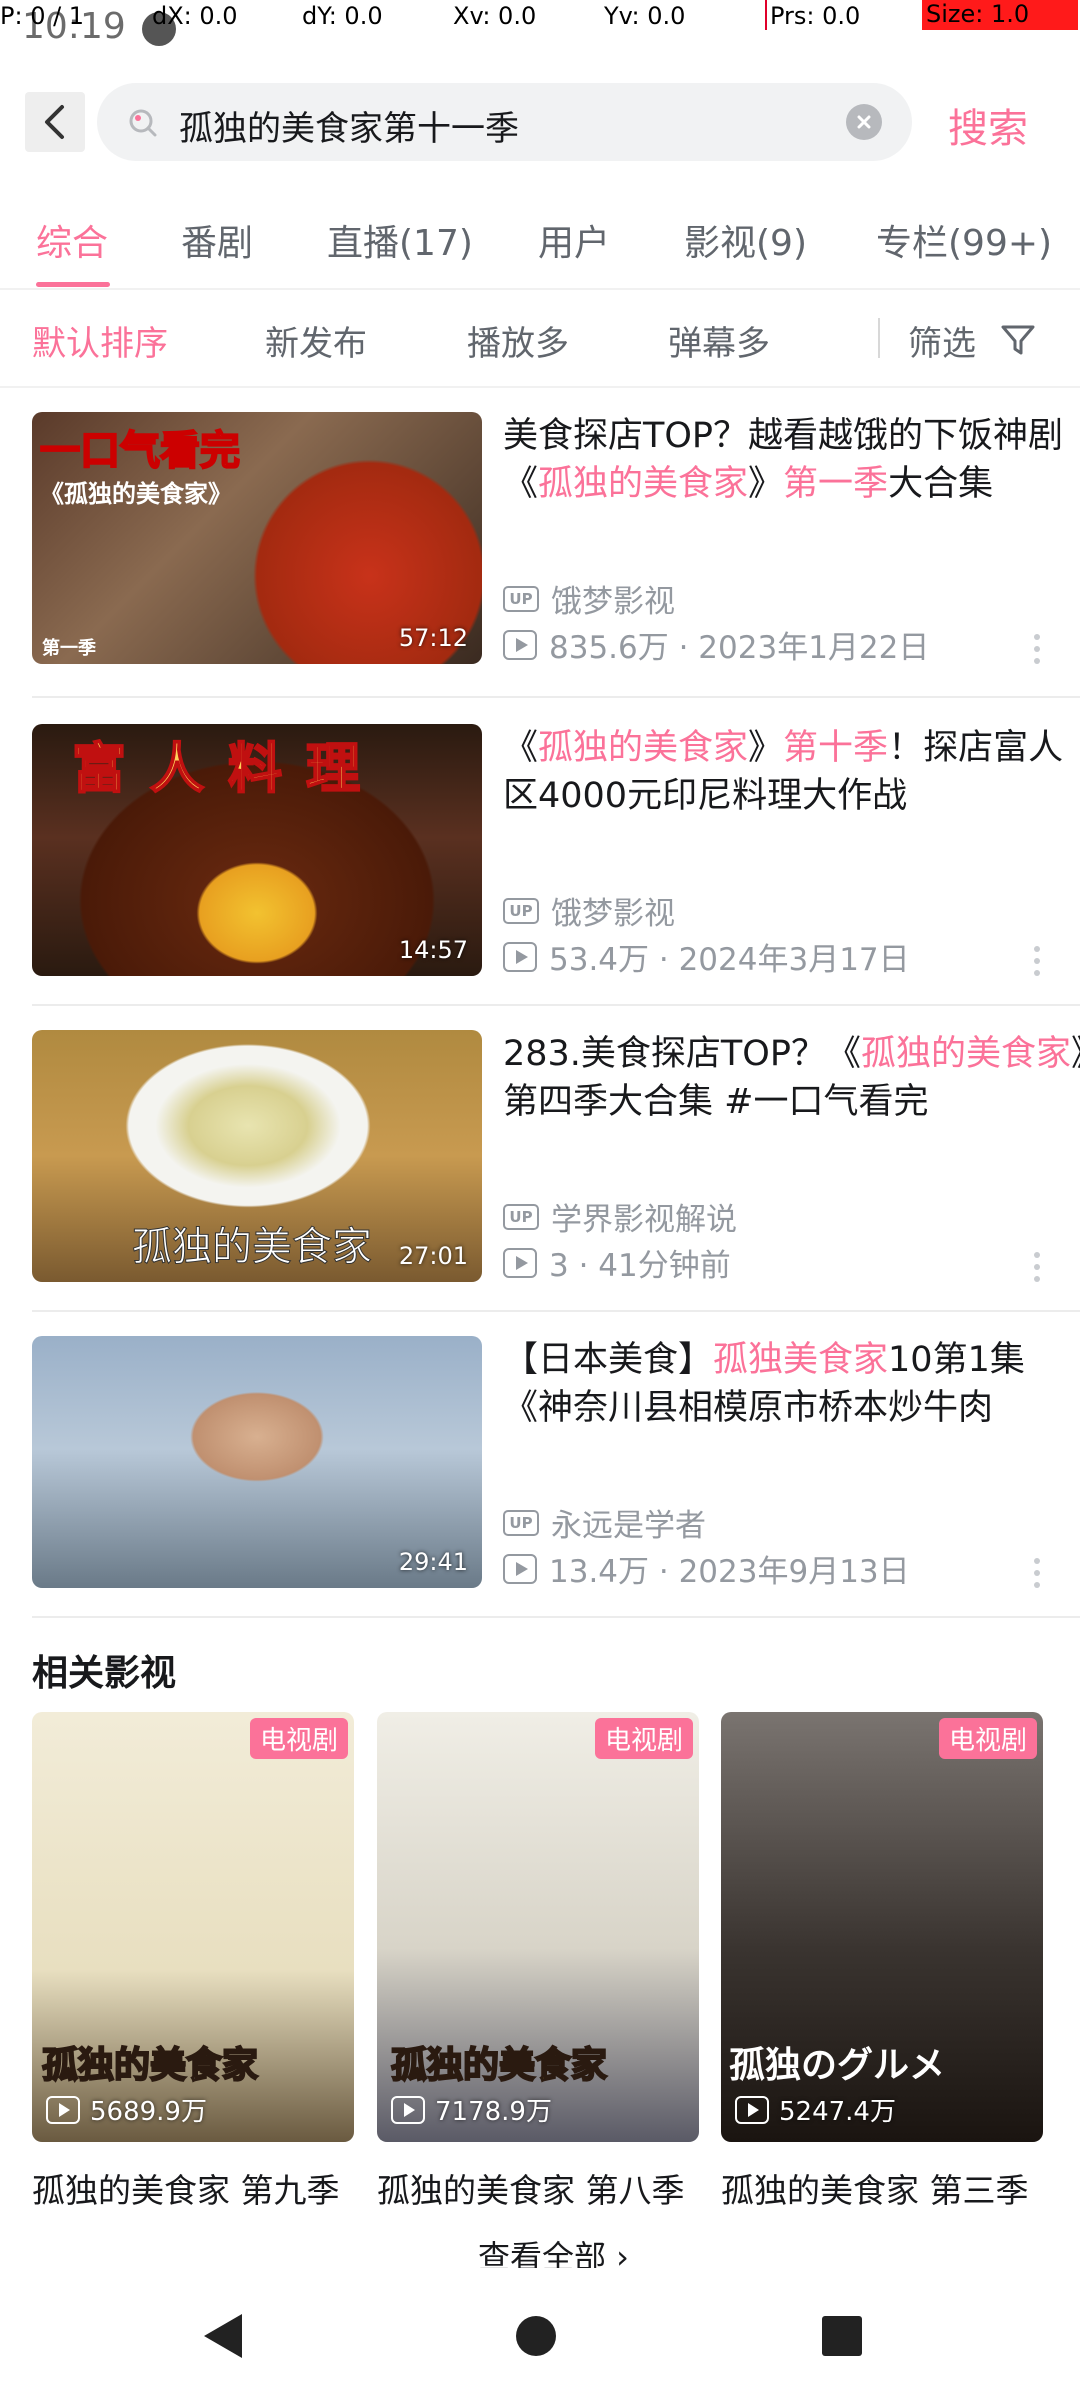 Image resolution: width=1080 pixels, height=2400 pixels. What do you see at coordinates (791, 1384) in the screenshot?
I see `video-title: 【日本美食】孤独美食家10第1集《神奈川县相模原市桥本炒牛肉` at bounding box center [791, 1384].